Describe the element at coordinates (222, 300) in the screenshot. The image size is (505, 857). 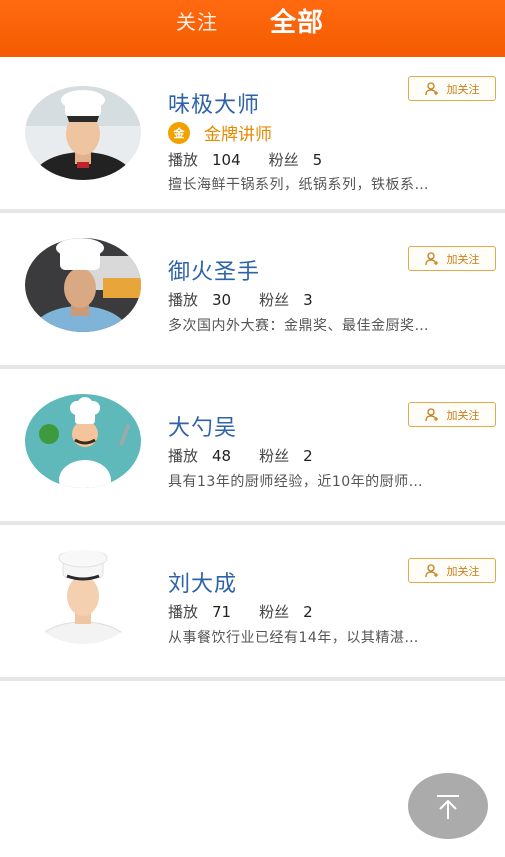
I see `plays-count: 30` at that location.